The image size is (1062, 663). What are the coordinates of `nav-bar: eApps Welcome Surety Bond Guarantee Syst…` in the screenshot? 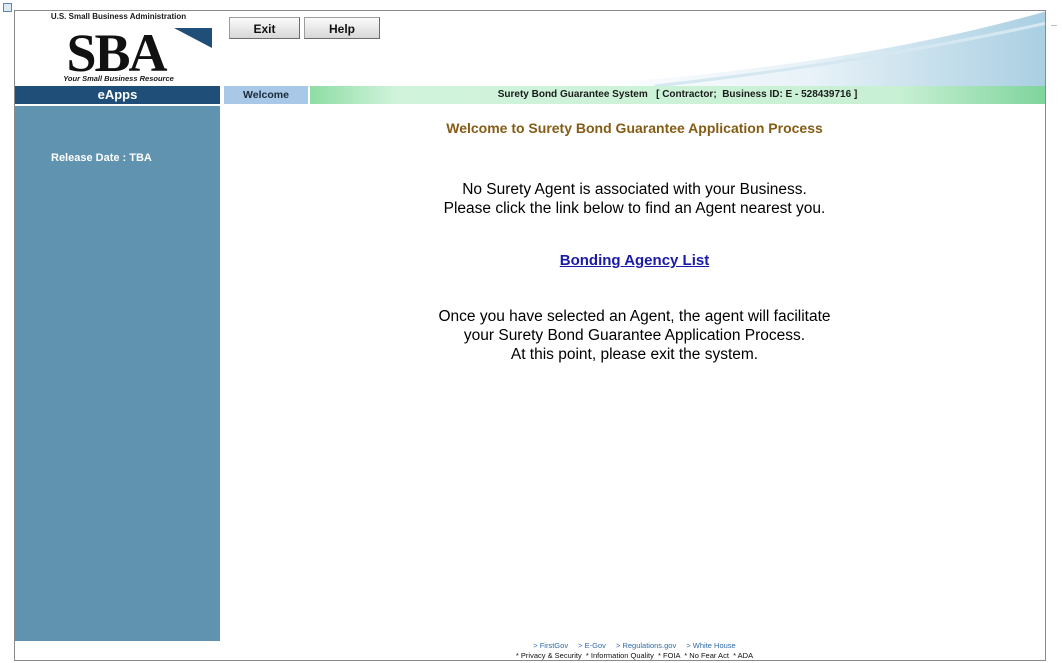 It's located at (530, 95).